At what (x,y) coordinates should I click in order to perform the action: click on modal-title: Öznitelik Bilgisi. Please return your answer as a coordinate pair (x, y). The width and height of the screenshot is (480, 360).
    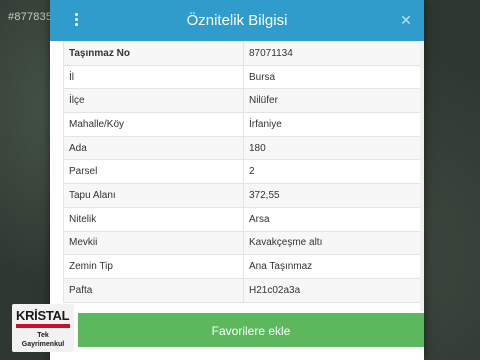
    Looking at the image, I should click on (237, 20).